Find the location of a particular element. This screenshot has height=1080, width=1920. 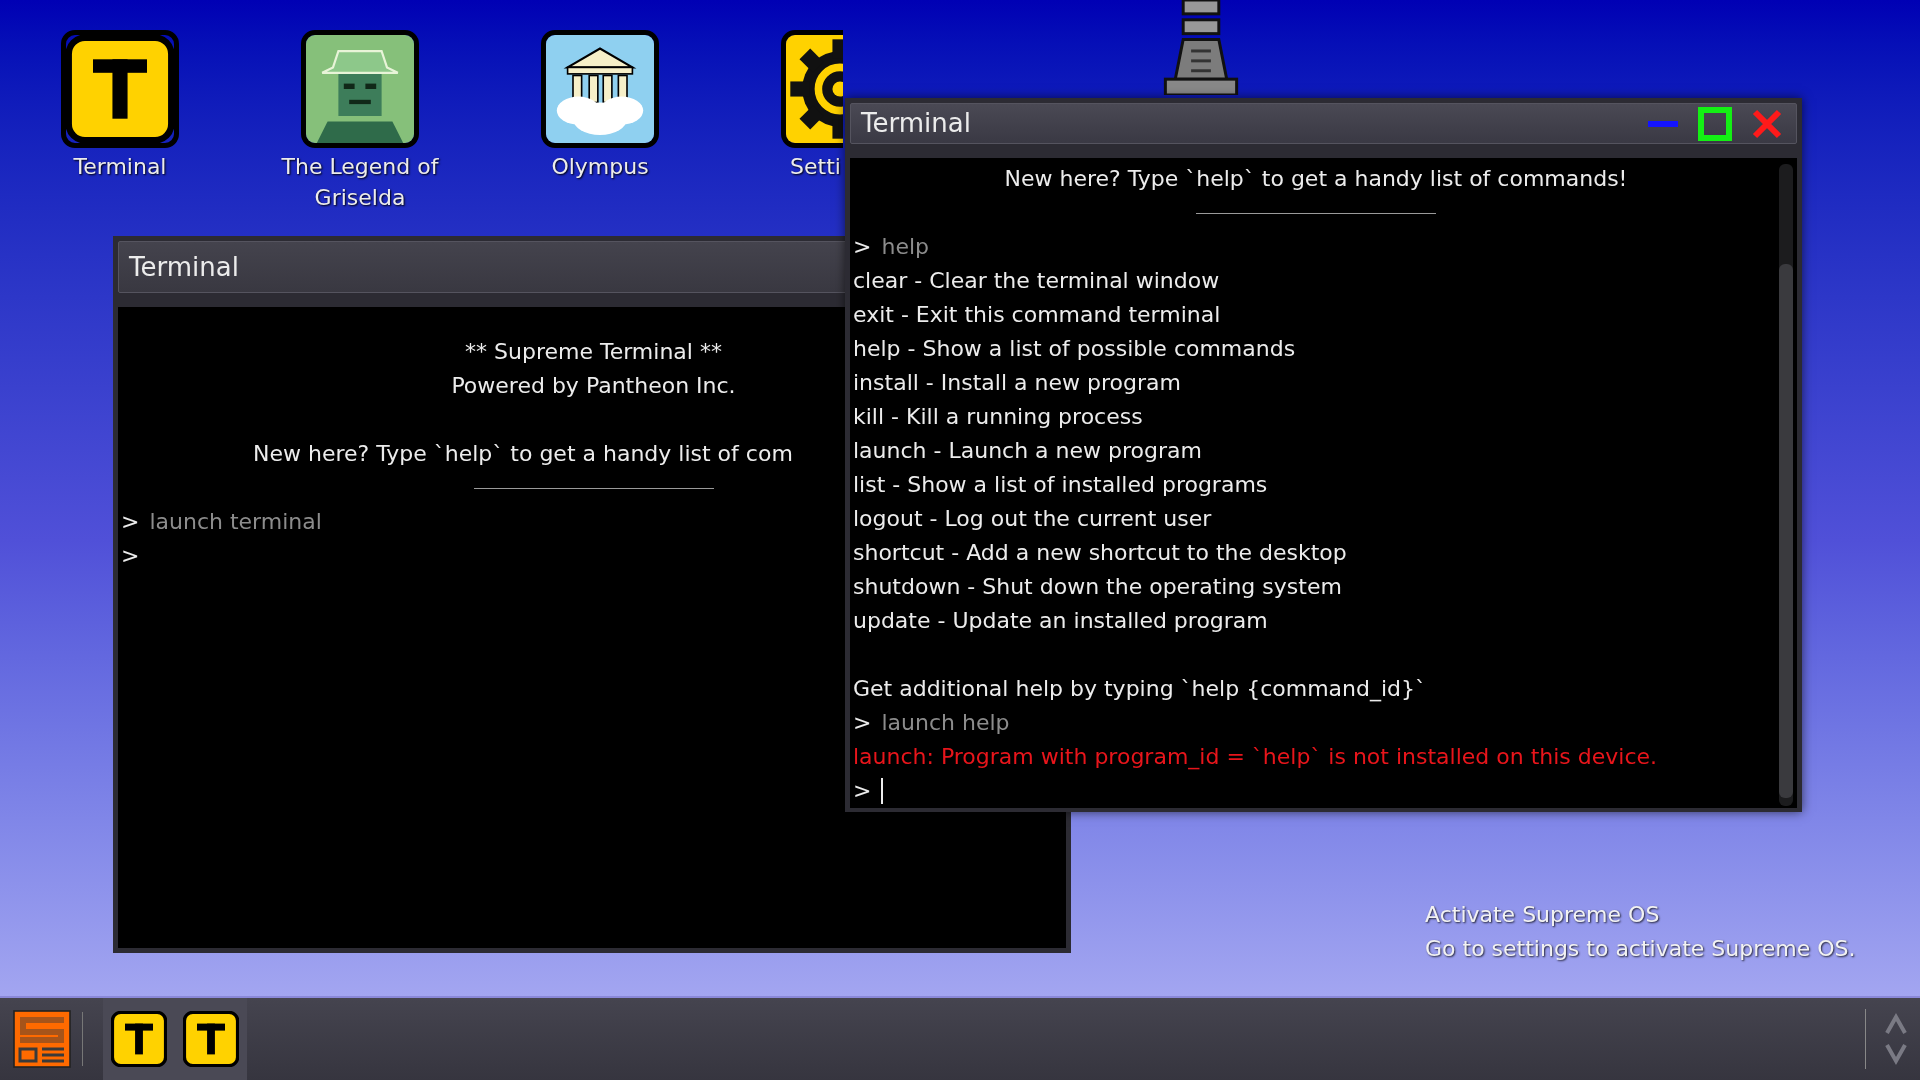

terminal-text: logout - Log out the current user is located at coordinates (1033, 519).